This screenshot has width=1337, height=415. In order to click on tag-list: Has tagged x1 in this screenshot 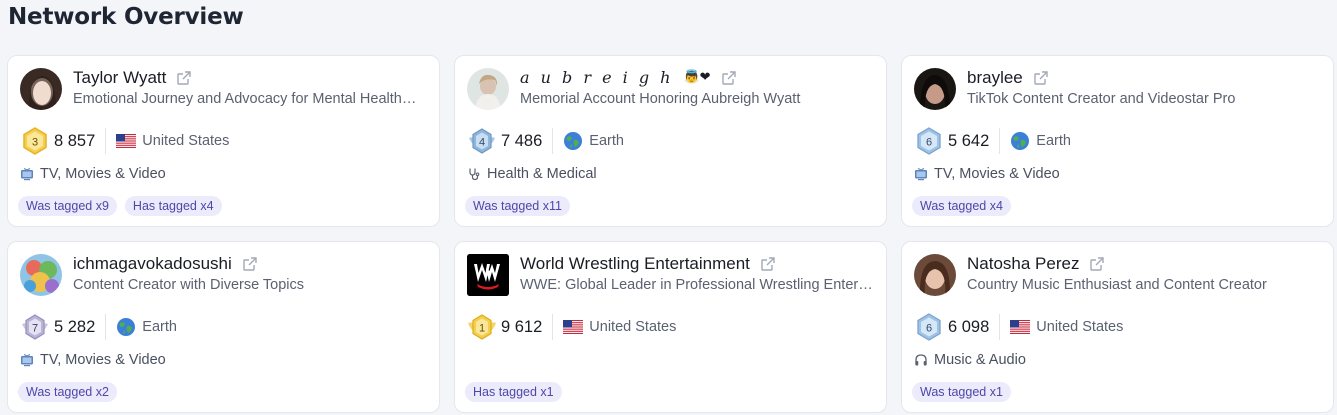, I will do `click(513, 392)`.